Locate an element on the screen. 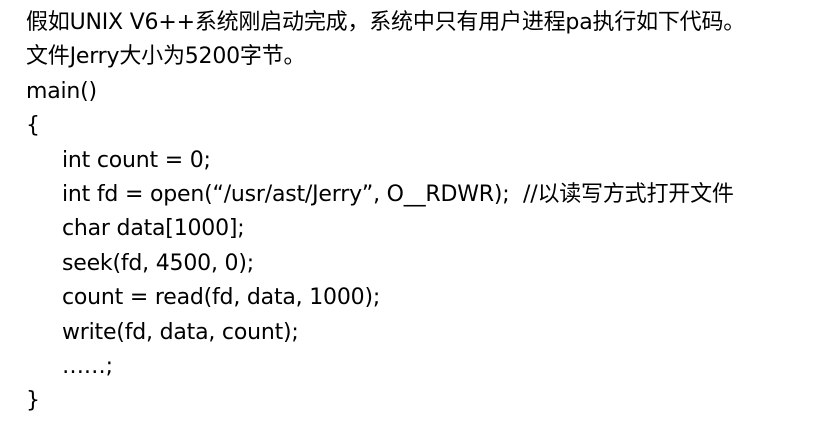  code-line-seek: seek(fd, 4500, 0); is located at coordinates (158, 263).